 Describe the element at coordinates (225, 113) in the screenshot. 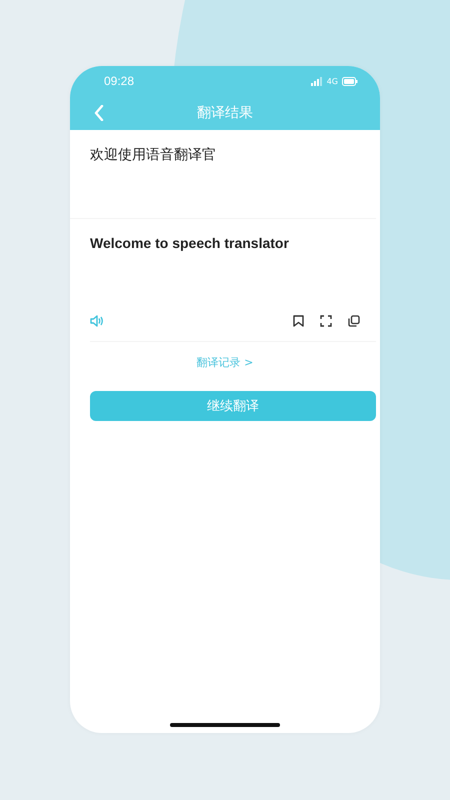

I see `screen-title: 翻译结果` at that location.